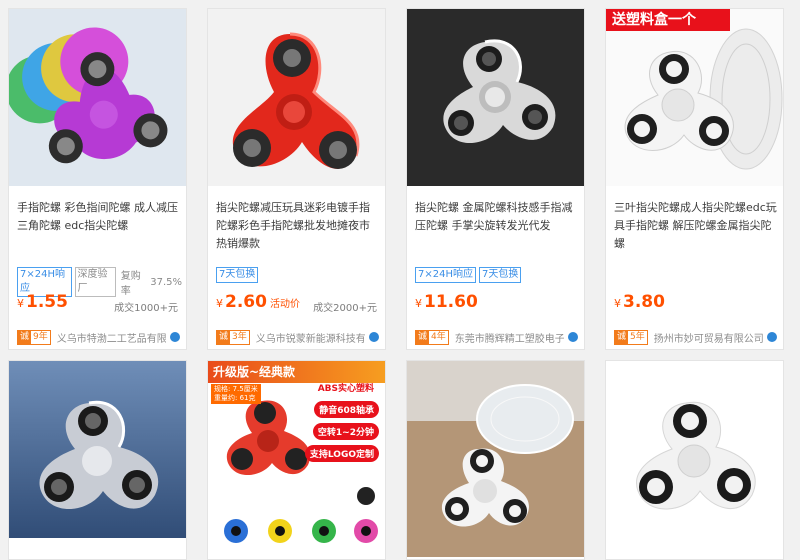 This screenshot has height=560, width=800. Describe the element at coordinates (310, 337) in the screenshot. I see `shop-name: 义乌市锐蒙新能源科技有限公司` at that location.